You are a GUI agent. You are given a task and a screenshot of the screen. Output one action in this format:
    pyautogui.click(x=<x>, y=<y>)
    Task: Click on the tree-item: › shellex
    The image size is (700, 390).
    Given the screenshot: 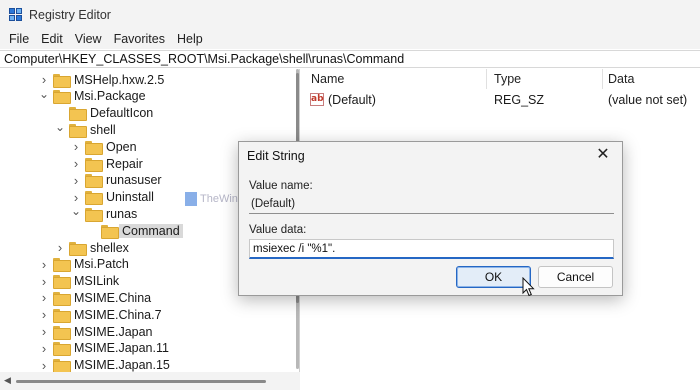 What is the action you would take?
    pyautogui.click(x=91, y=247)
    